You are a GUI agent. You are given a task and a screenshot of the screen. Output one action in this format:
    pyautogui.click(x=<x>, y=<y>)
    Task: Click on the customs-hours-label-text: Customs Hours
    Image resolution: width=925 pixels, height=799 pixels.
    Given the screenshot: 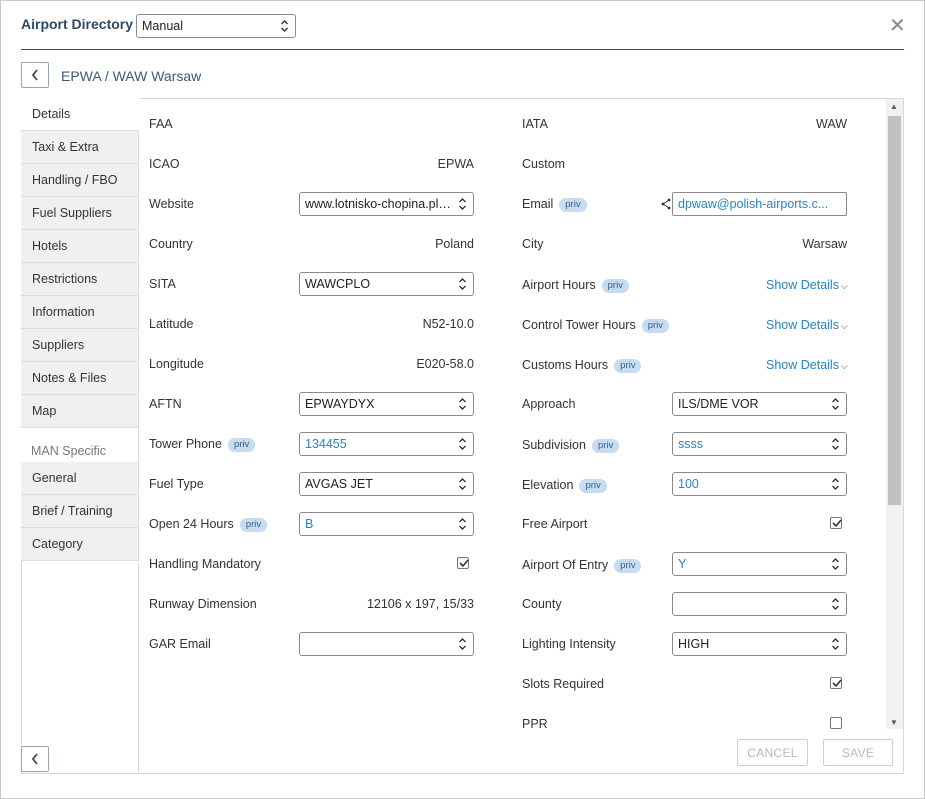 What is the action you would take?
    pyautogui.click(x=565, y=365)
    